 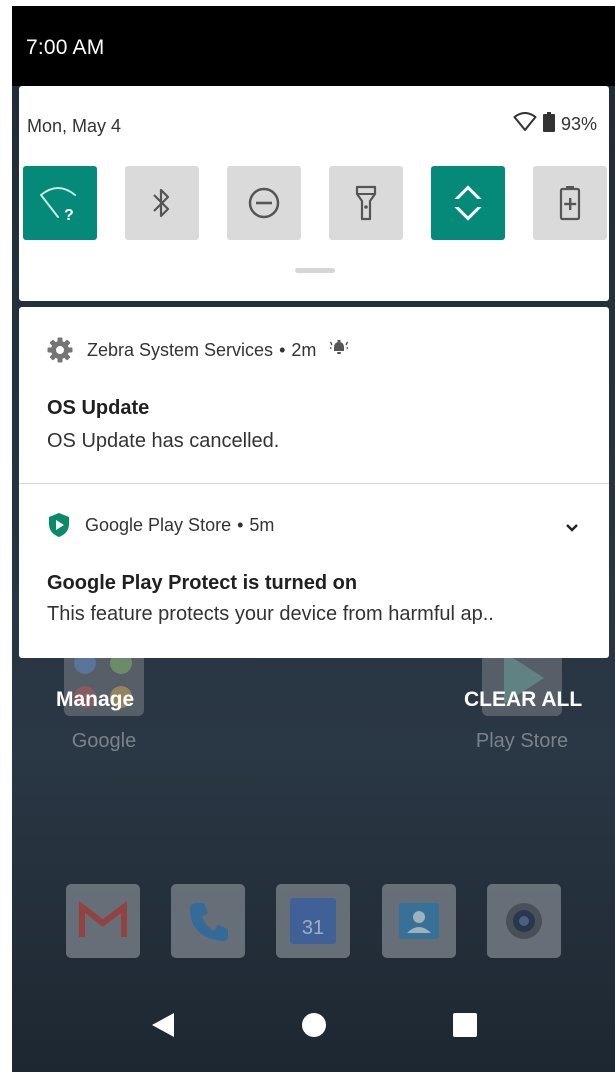 I want to click on navigation-bar, so click(x=313, y=1031).